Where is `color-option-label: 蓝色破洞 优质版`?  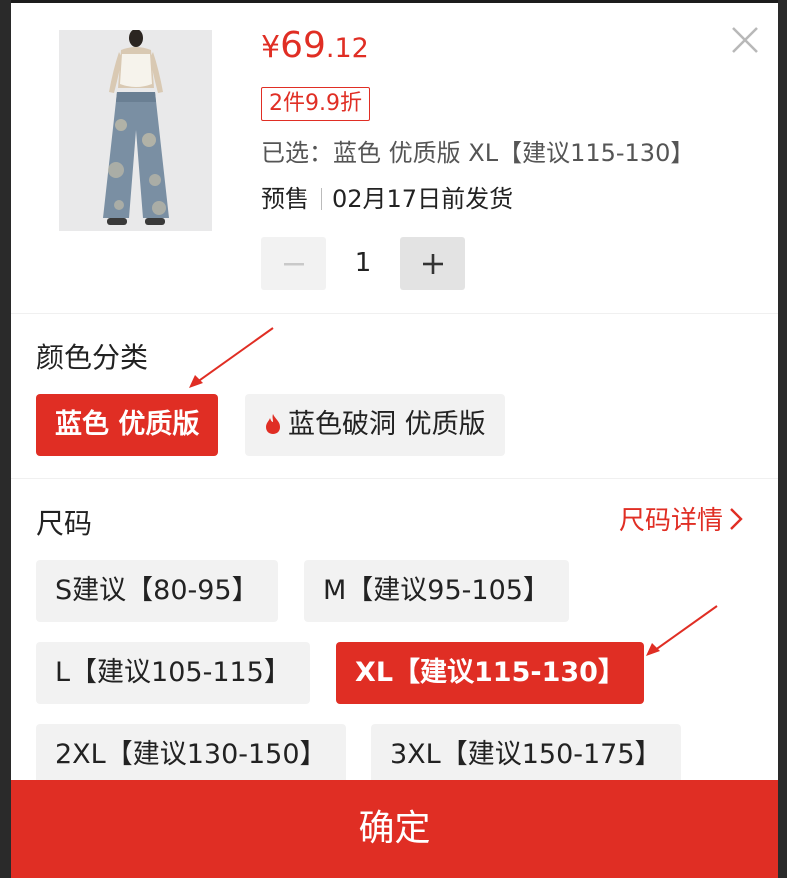
color-option-label: 蓝色破洞 优质版 is located at coordinates (387, 424).